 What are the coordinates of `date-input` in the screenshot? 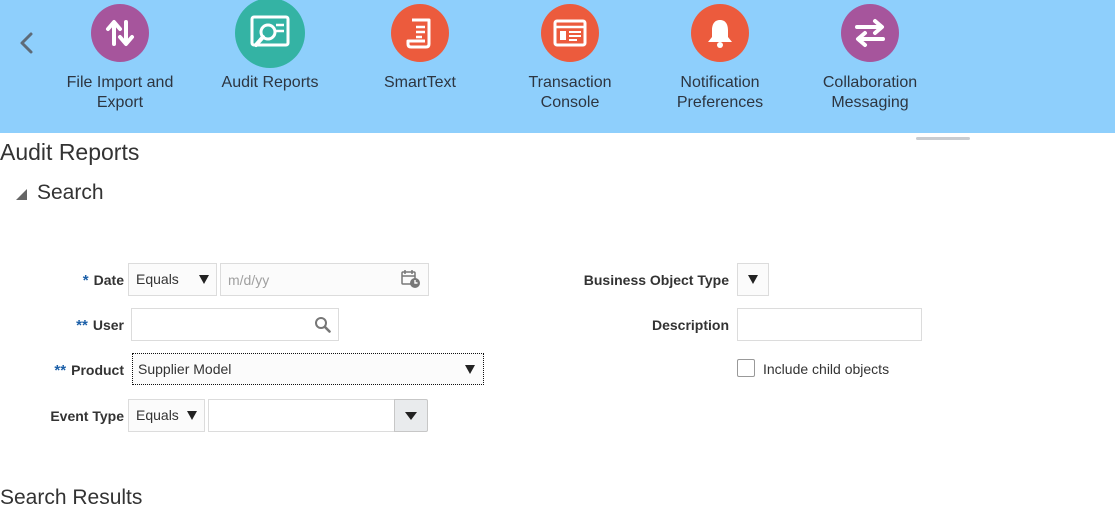 It's located at (307, 279).